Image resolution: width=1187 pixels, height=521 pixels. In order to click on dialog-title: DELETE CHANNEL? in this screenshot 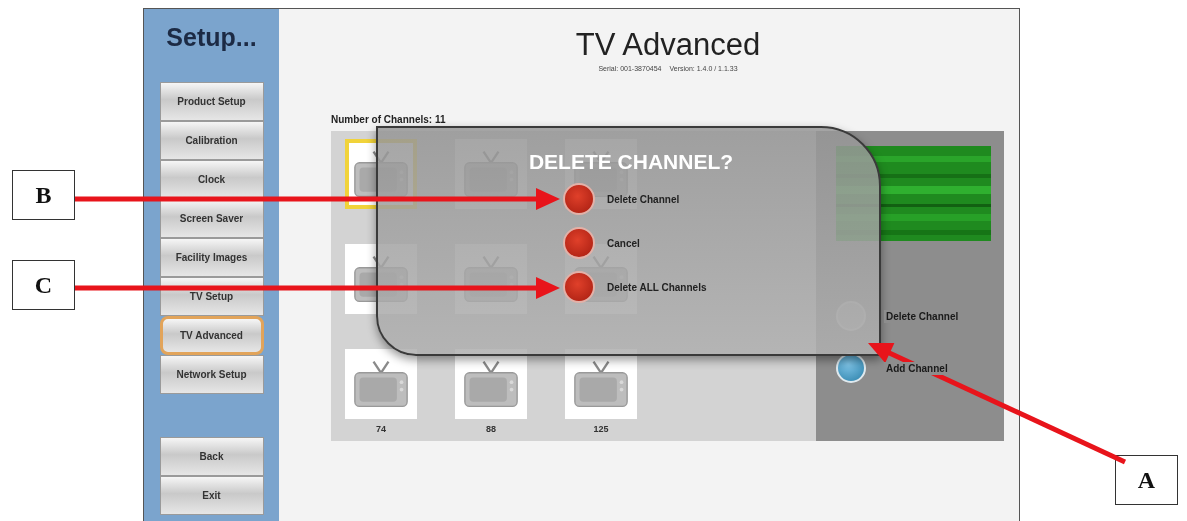, I will do `click(631, 162)`.